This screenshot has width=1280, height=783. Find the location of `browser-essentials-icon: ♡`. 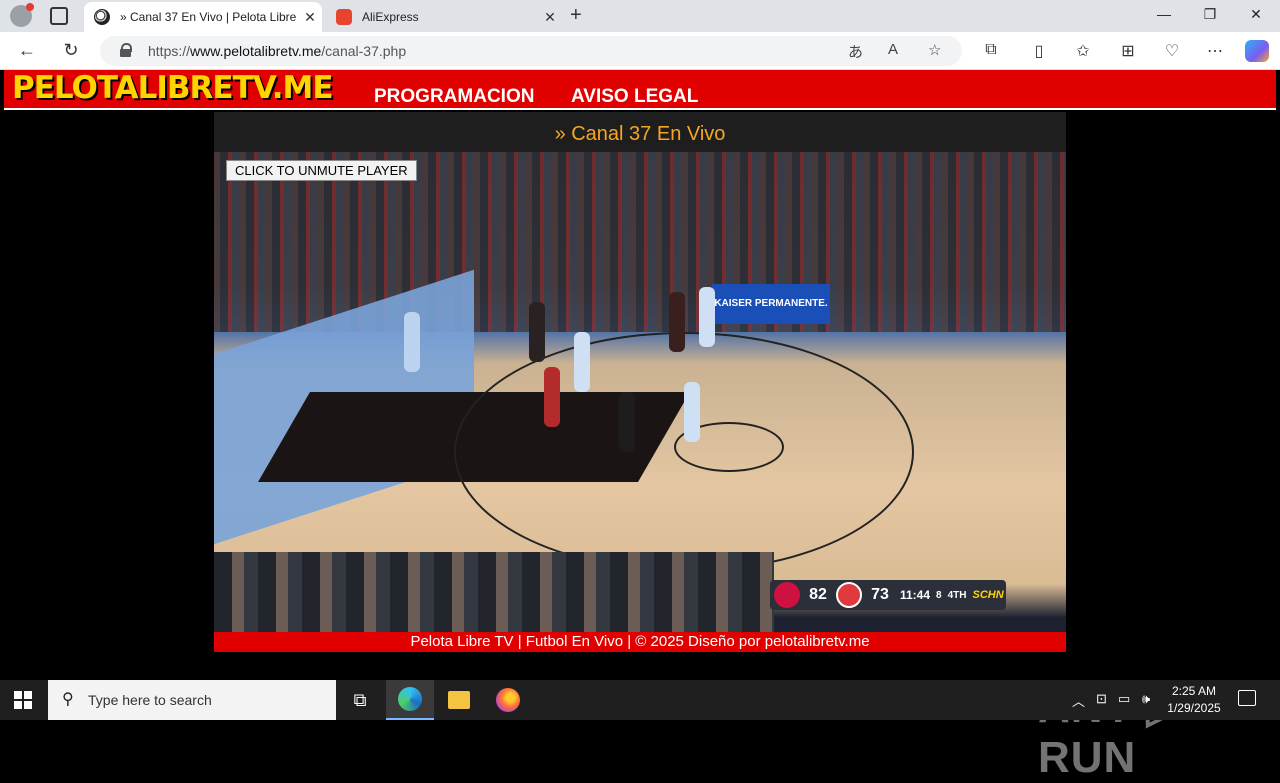

browser-essentials-icon: ♡ is located at coordinates (1172, 51).